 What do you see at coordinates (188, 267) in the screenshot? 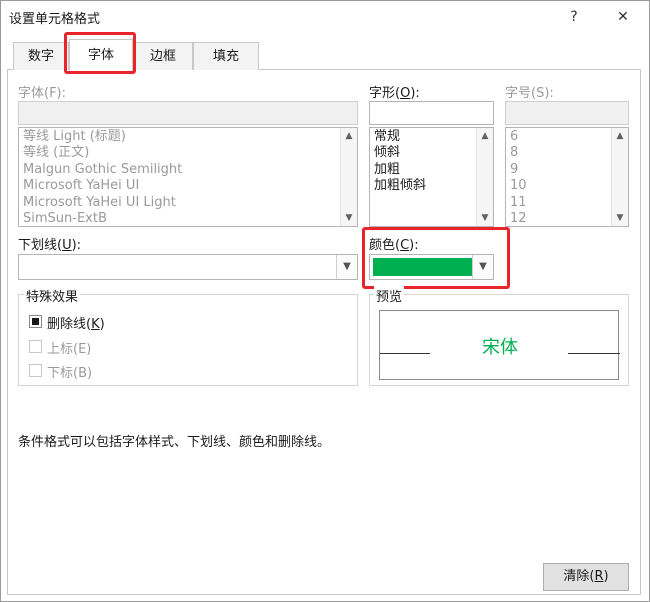
I see `underline-select: ▼` at bounding box center [188, 267].